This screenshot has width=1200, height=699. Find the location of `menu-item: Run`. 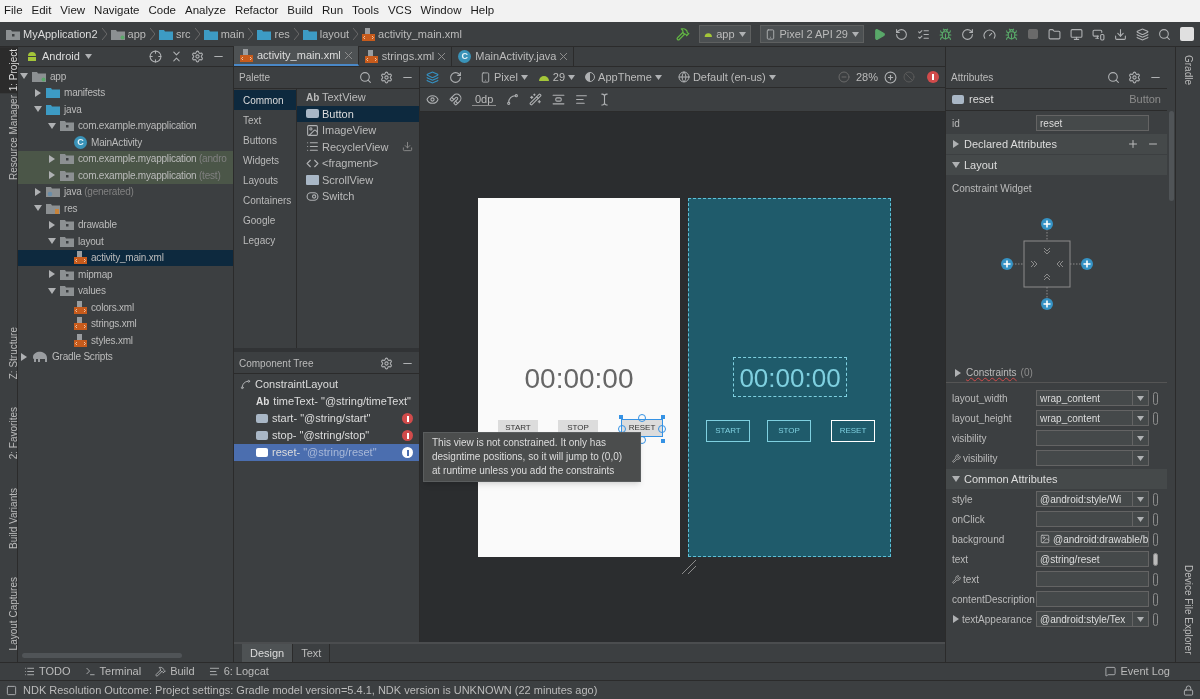

menu-item: Run is located at coordinates (332, 11).